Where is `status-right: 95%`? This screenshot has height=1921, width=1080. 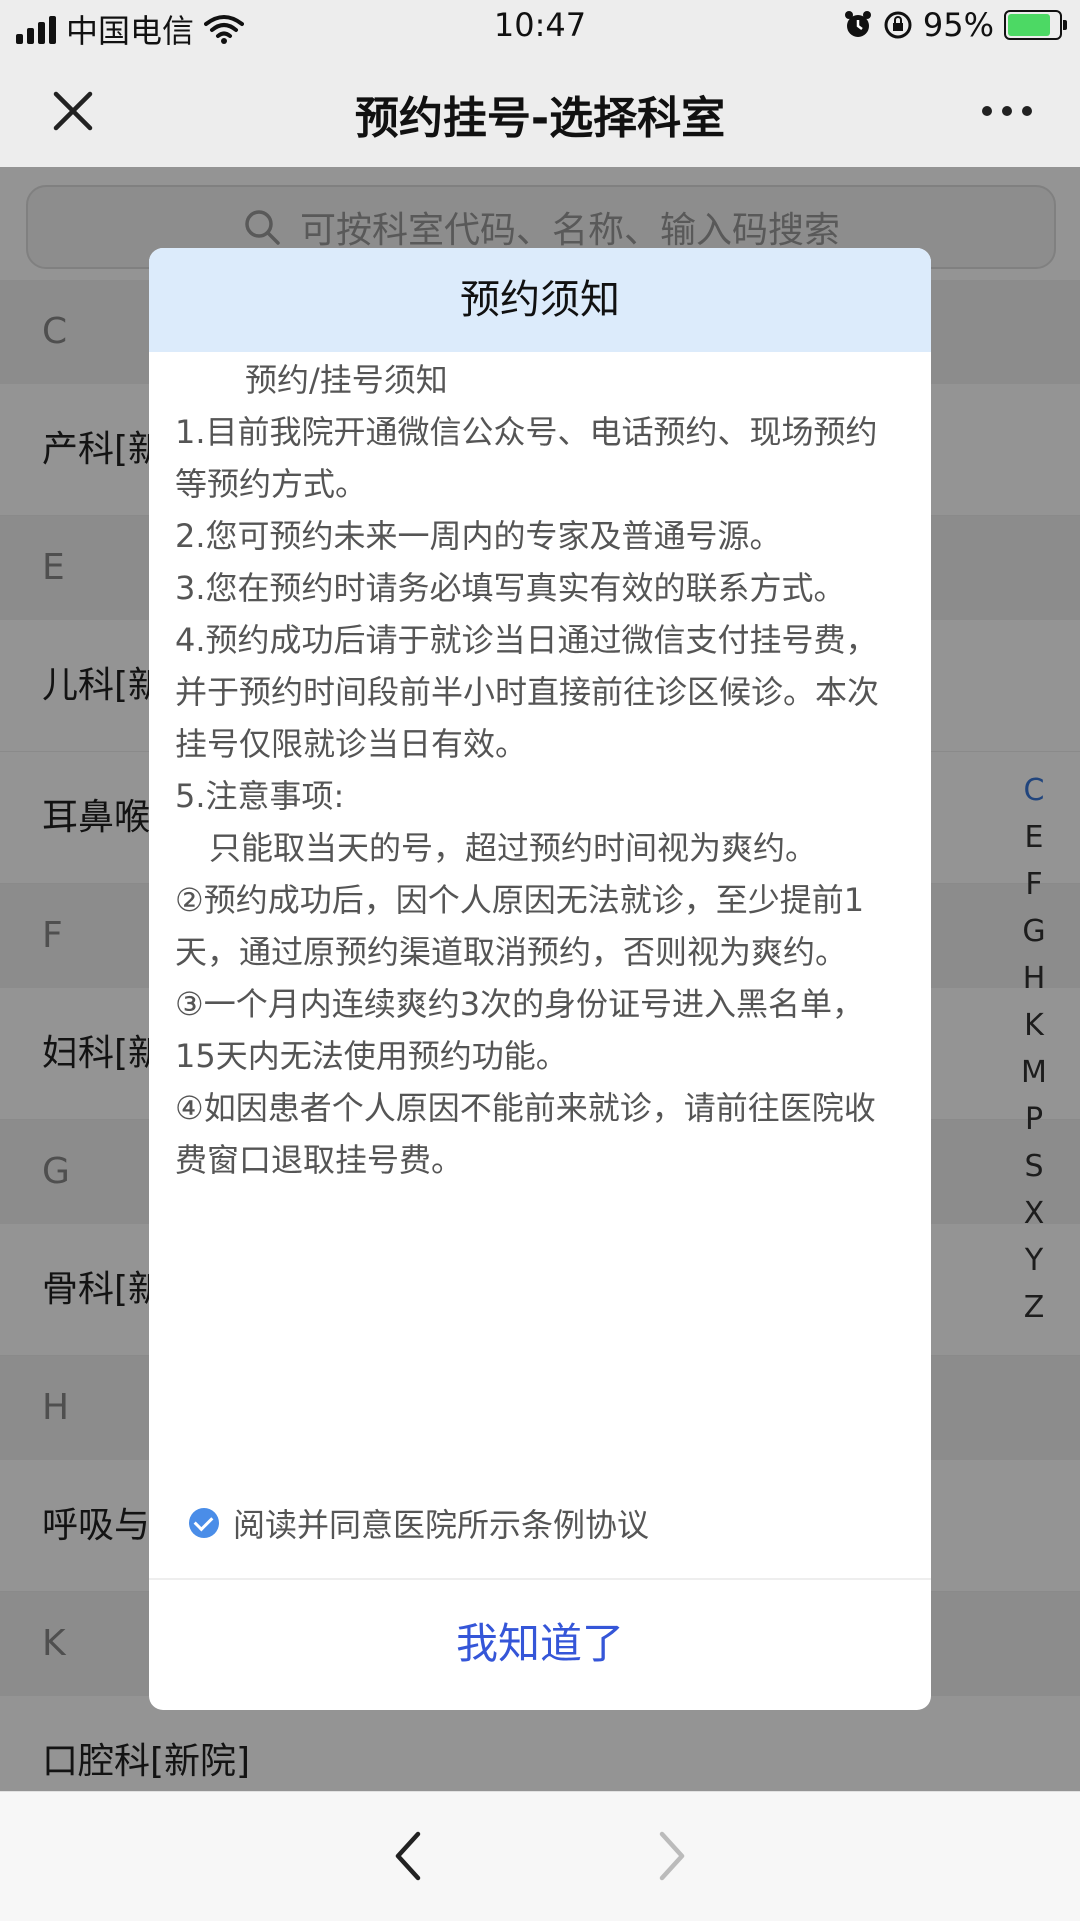 status-right: 95% is located at coordinates (955, 25).